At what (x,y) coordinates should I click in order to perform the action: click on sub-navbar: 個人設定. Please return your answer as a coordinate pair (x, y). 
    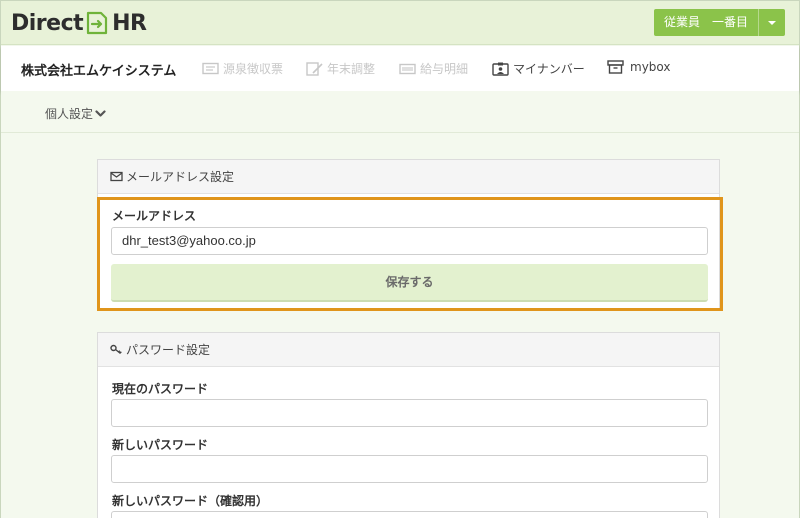
    Looking at the image, I should click on (400, 112).